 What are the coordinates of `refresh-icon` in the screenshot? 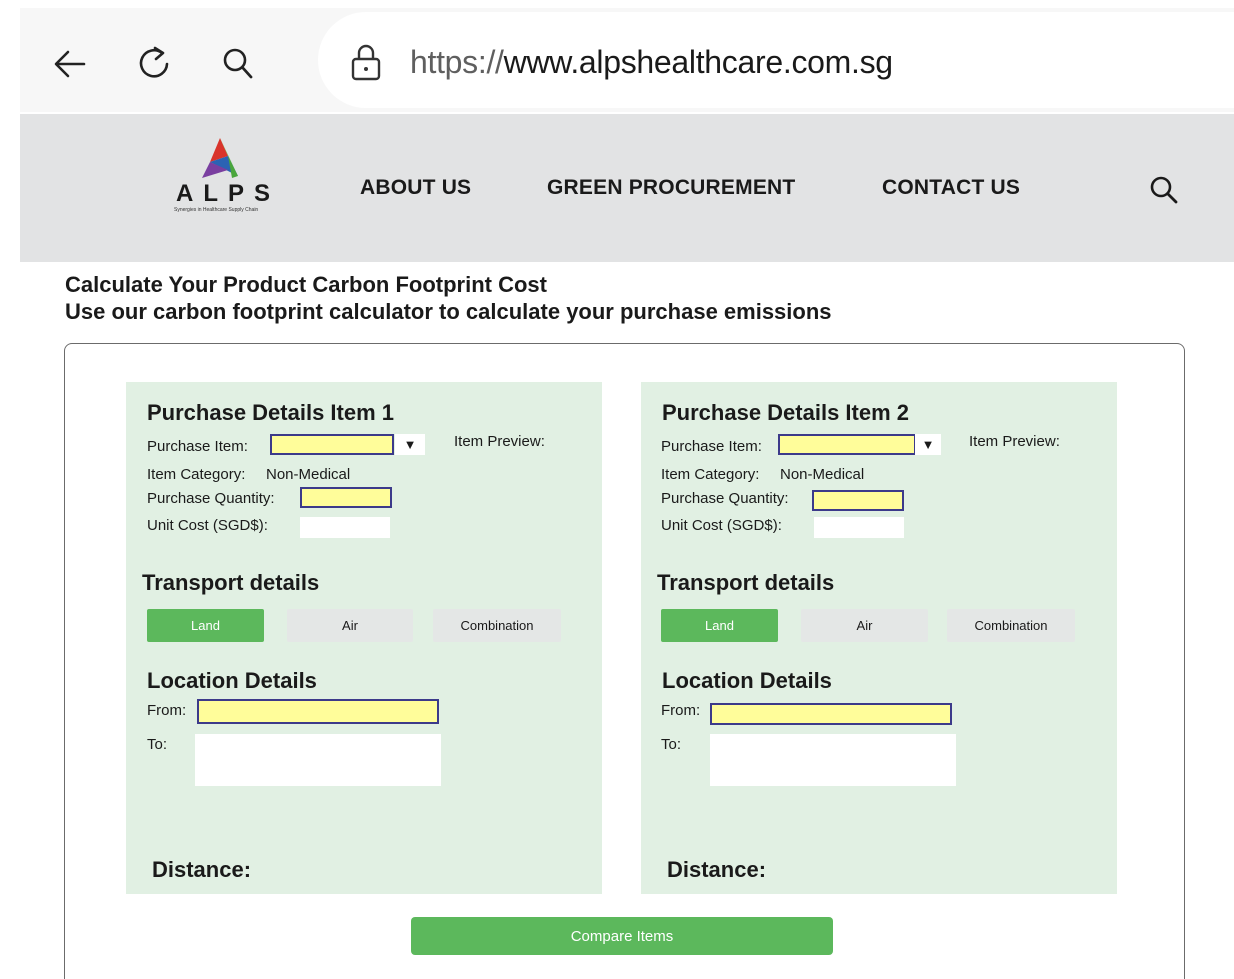 It's located at (154, 62).